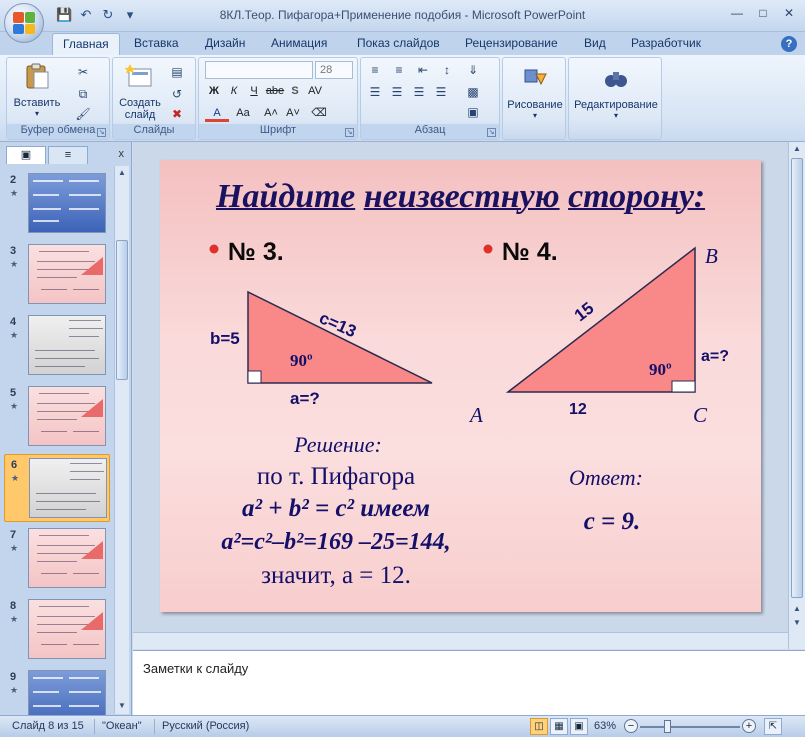 The image size is (805, 737). Describe the element at coordinates (57, 630) in the screenshot. I see `slide-thumbnail-item: 8 ★` at that location.